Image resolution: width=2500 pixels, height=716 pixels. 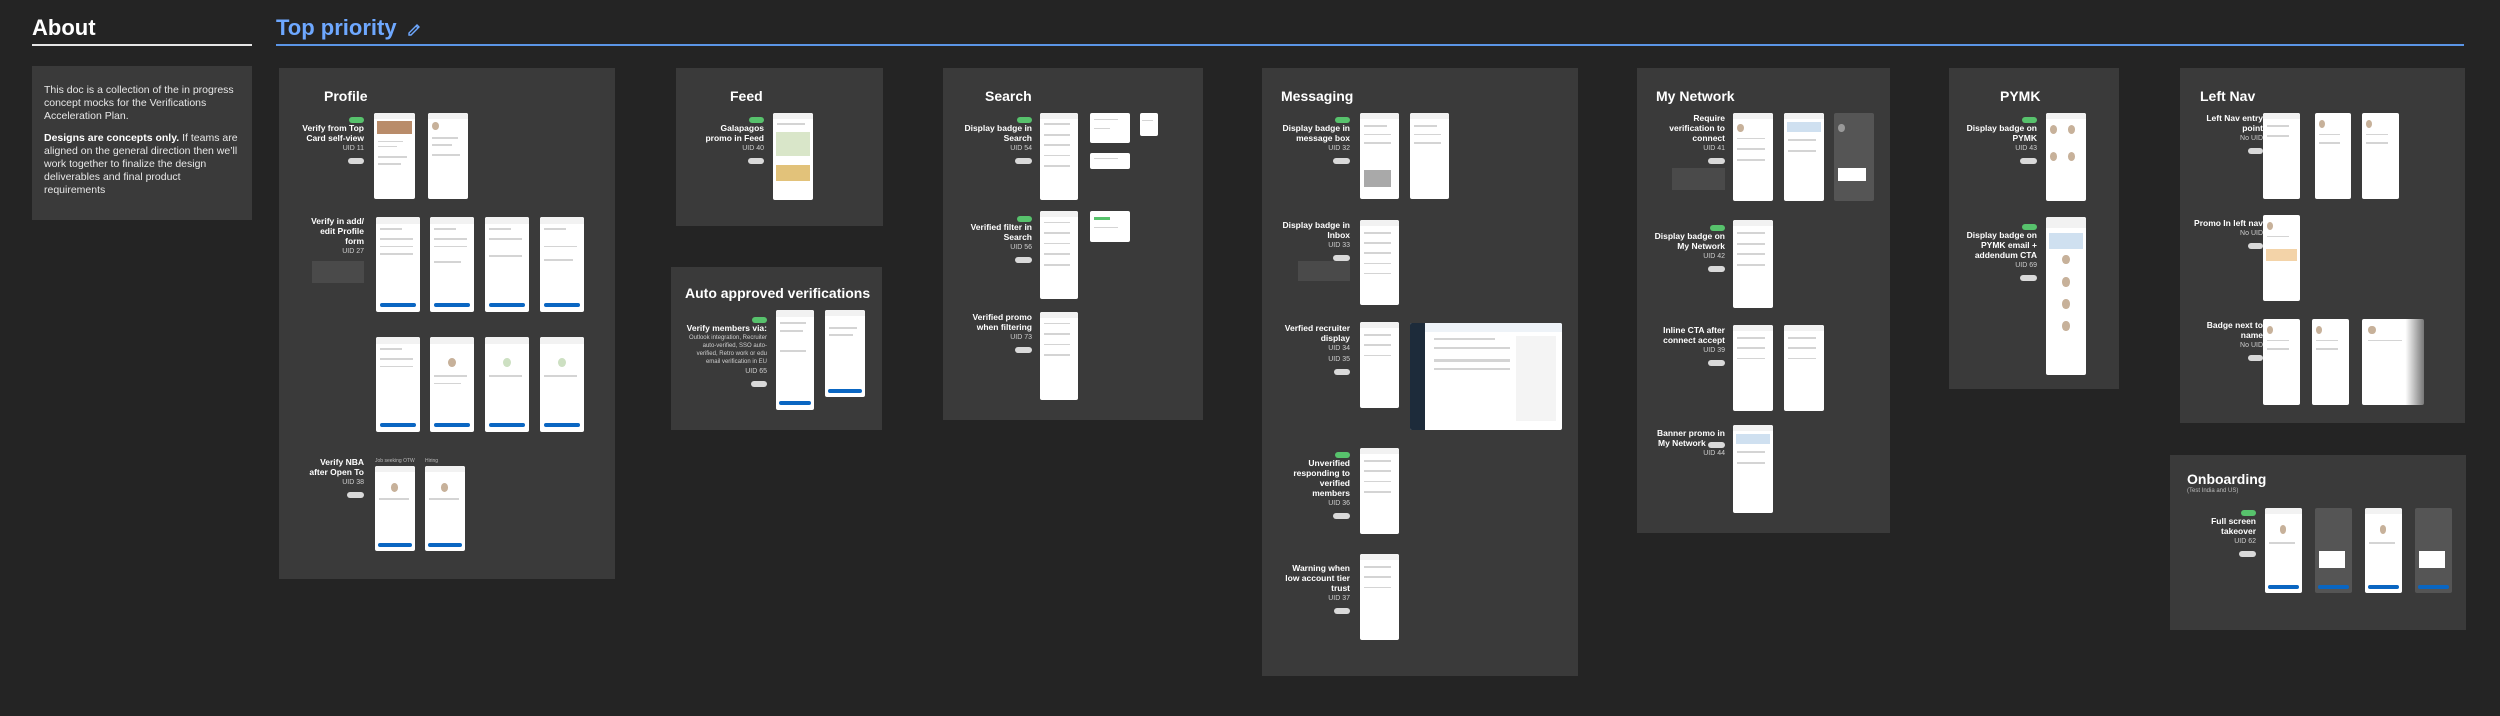 What do you see at coordinates (1315, 240) in the screenshot?
I see `messaging-item-inbox: Display badge in Inbox UID 33` at bounding box center [1315, 240].